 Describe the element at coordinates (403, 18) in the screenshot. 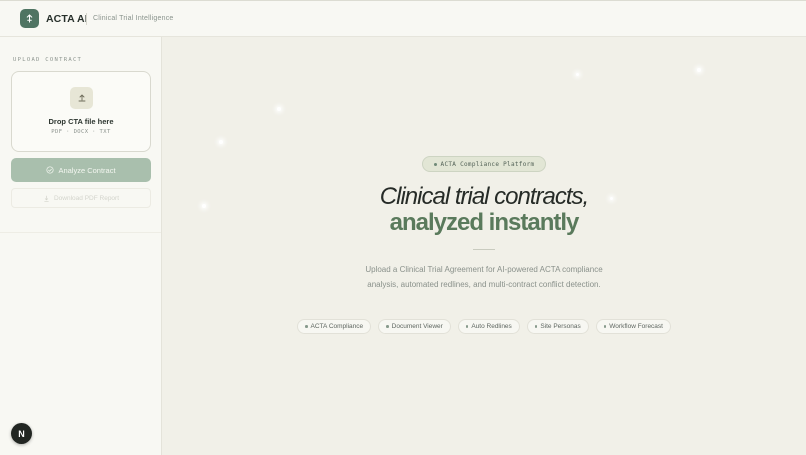

I see `top-bar: ACTA AI Clinical Trial Intelligence` at that location.